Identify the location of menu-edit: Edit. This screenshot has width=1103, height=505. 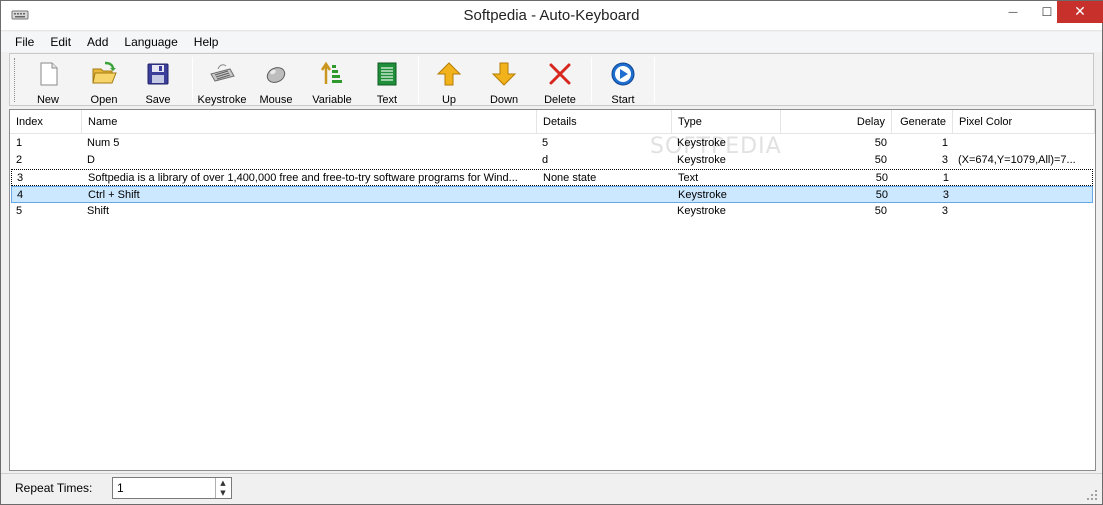
(60, 42).